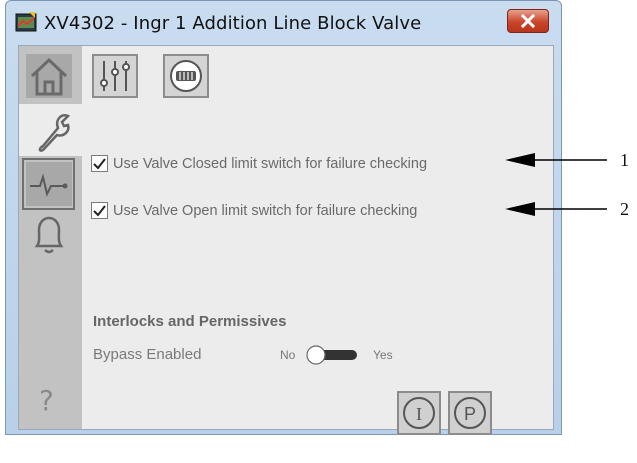 Image resolution: width=637 pixels, height=463 pixels. What do you see at coordinates (624, 209) in the screenshot?
I see `callout-number-2: 2` at bounding box center [624, 209].